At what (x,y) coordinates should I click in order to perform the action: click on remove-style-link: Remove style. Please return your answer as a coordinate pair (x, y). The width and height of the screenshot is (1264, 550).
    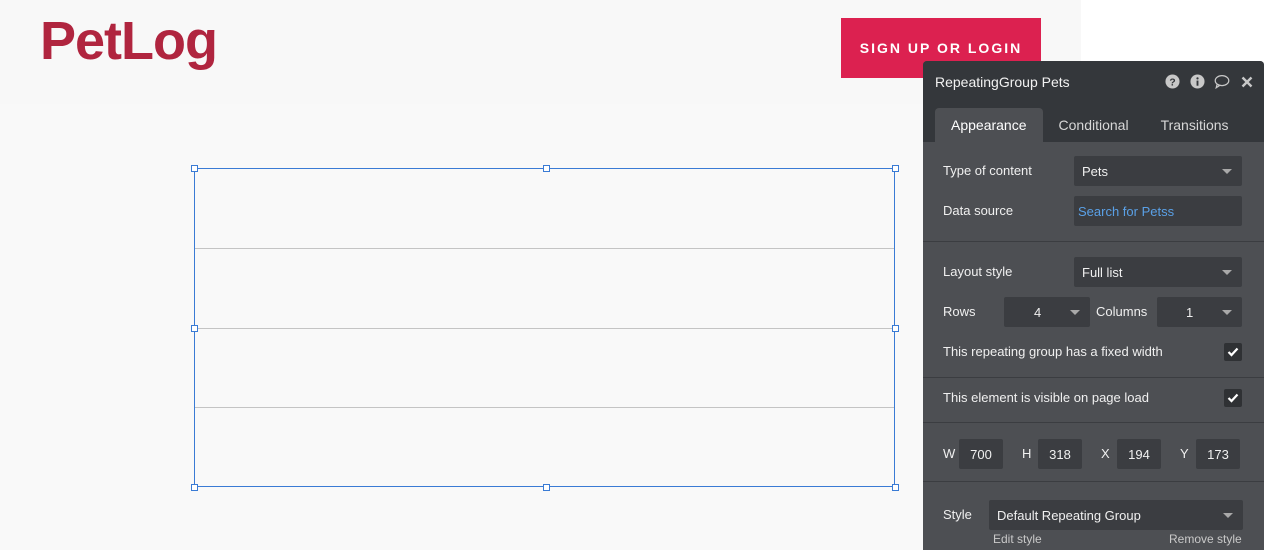
    Looking at the image, I should click on (1205, 539).